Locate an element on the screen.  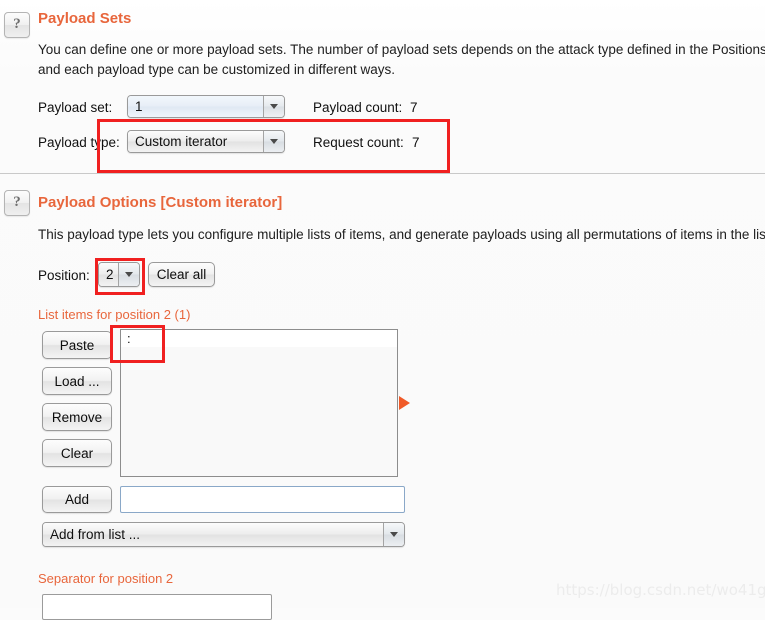
help-icon-payload-options: ? is located at coordinates (17, 203).